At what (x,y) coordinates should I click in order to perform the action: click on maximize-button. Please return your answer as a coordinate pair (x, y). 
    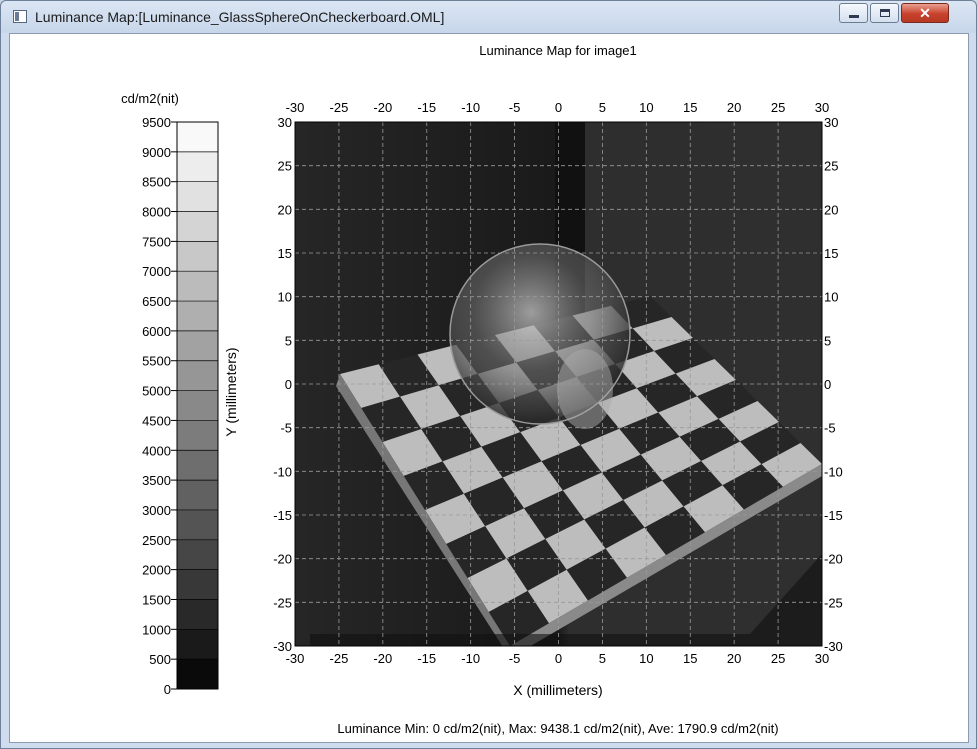
    Looking at the image, I should click on (884, 13).